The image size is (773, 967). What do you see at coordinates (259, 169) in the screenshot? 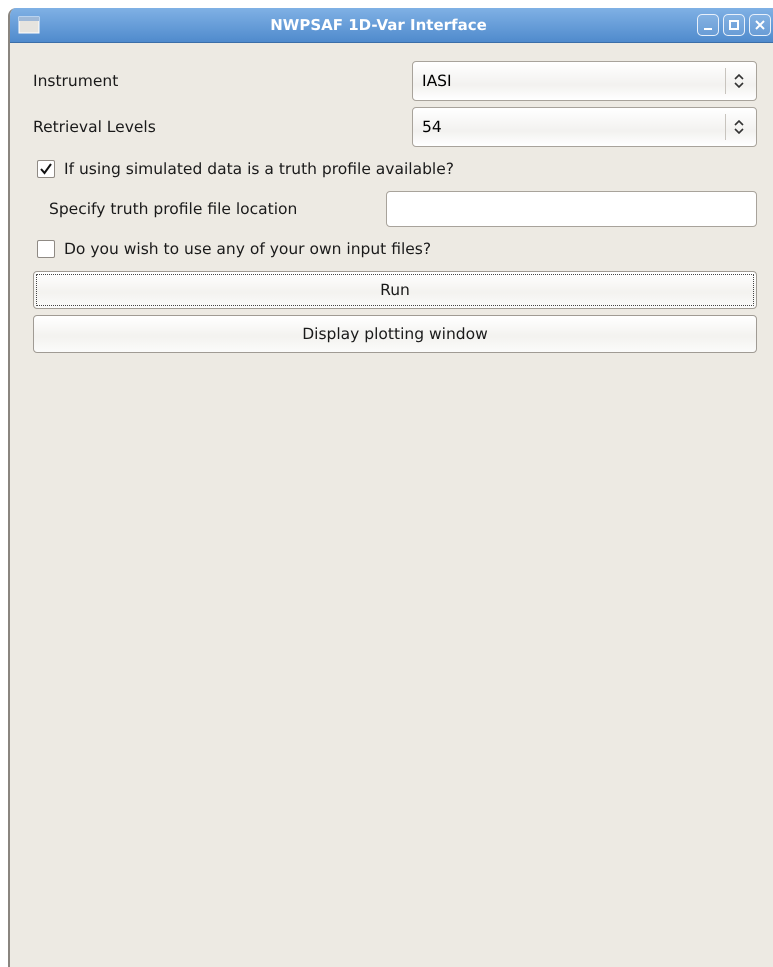
I see `checkbox-label: If using simulated data is a truth profile available?` at bounding box center [259, 169].